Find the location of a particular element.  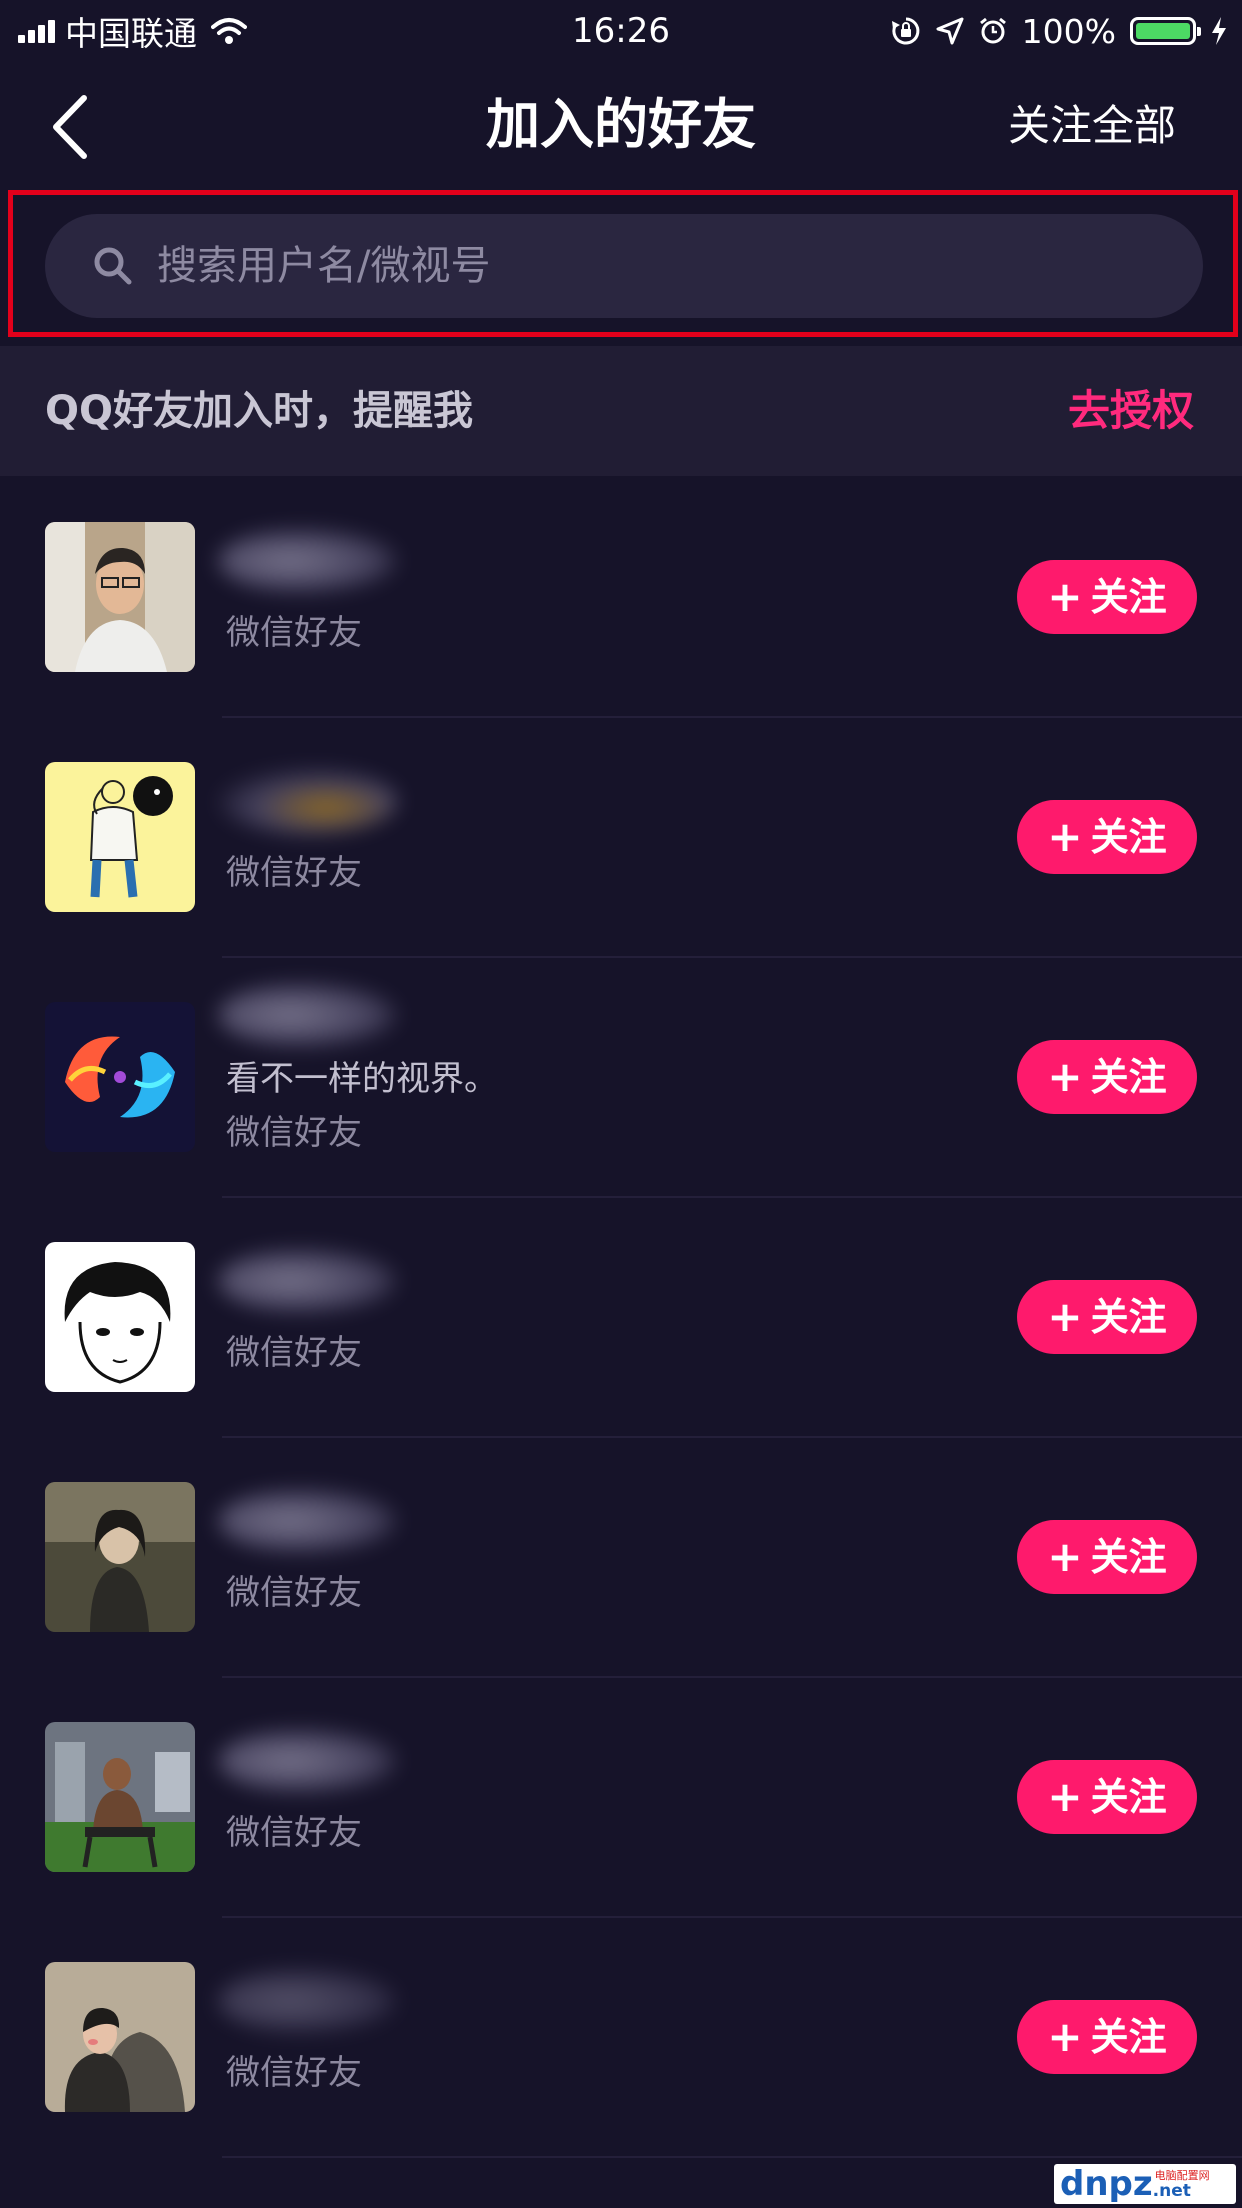

status-right: 100% is located at coordinates (1059, 31).